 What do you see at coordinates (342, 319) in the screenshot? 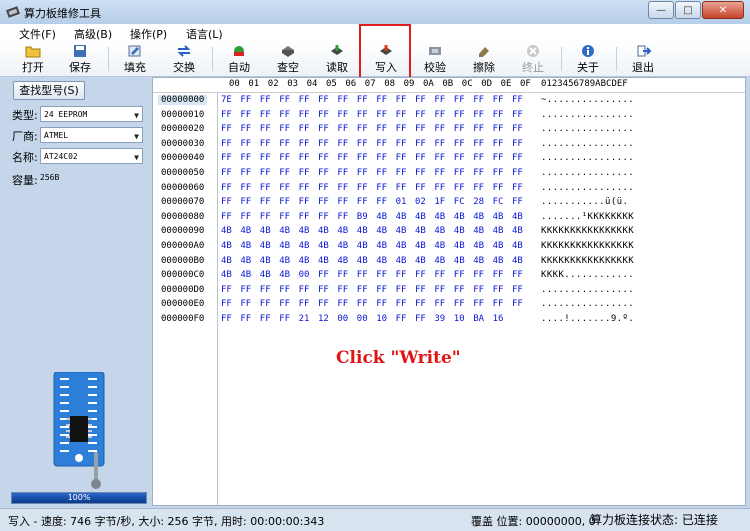
I see `hex-byte: 00` at bounding box center [342, 319].